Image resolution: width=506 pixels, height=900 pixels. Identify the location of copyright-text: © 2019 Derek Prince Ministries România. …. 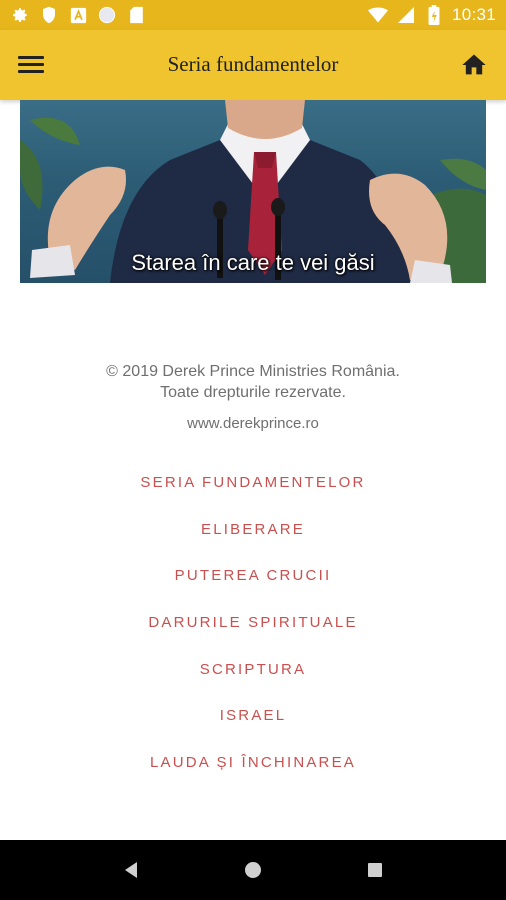
(253, 382).